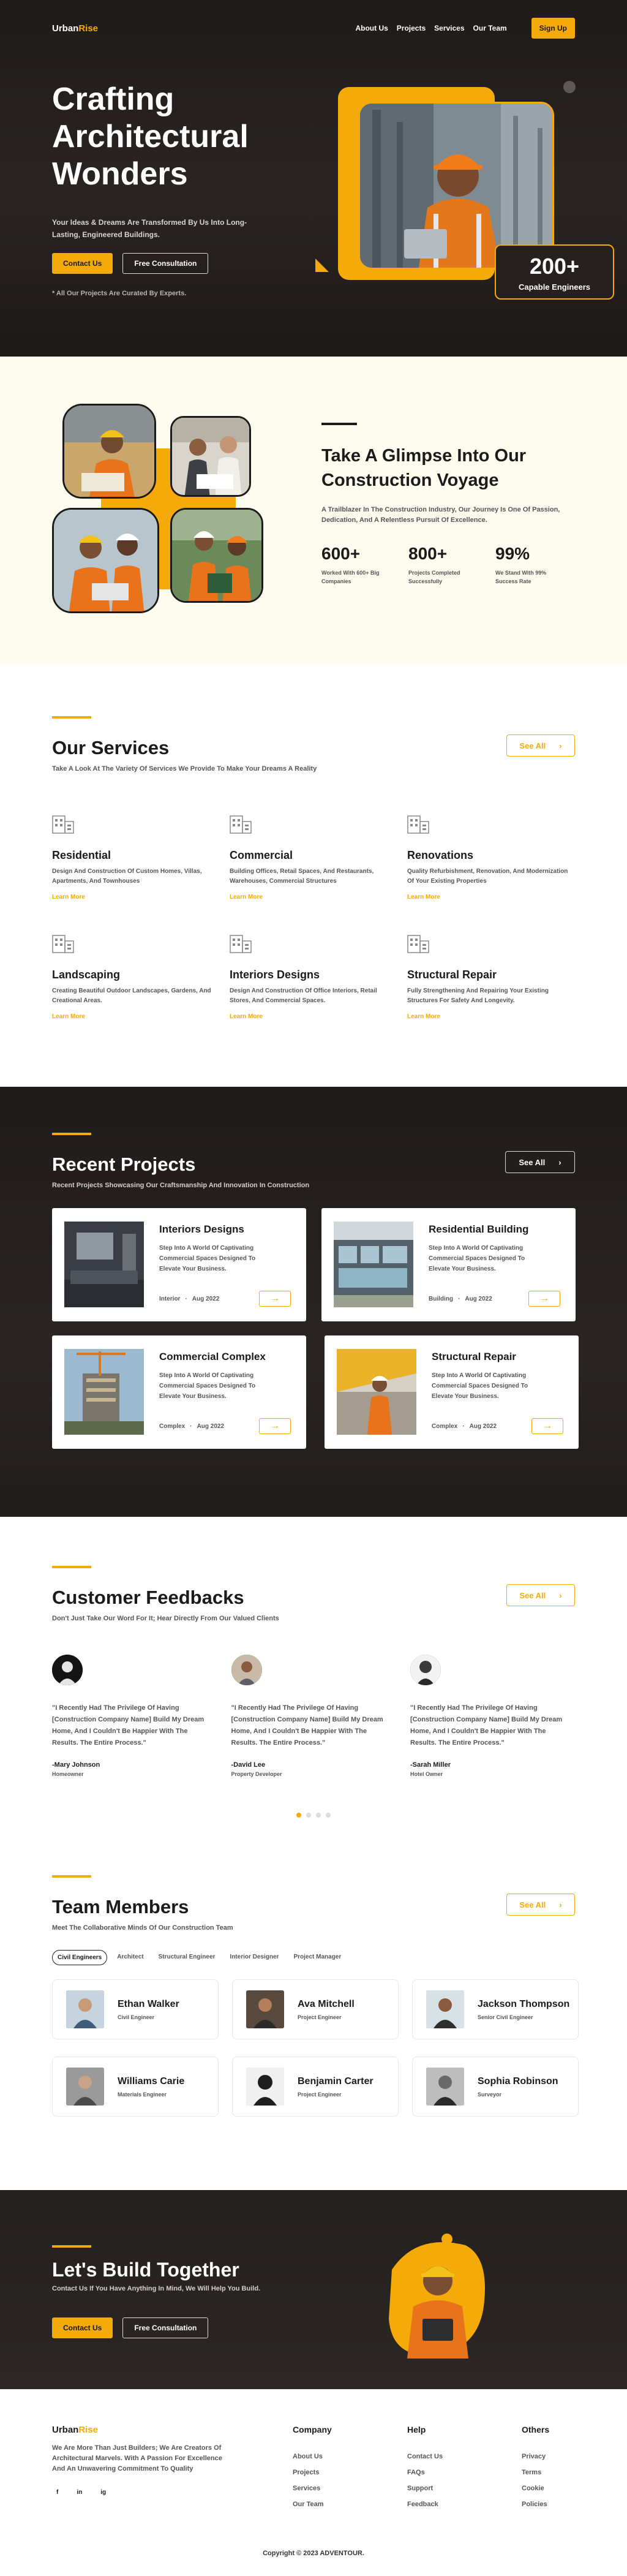  What do you see at coordinates (57, 2492) in the screenshot?
I see `facebook-icon: f` at bounding box center [57, 2492].